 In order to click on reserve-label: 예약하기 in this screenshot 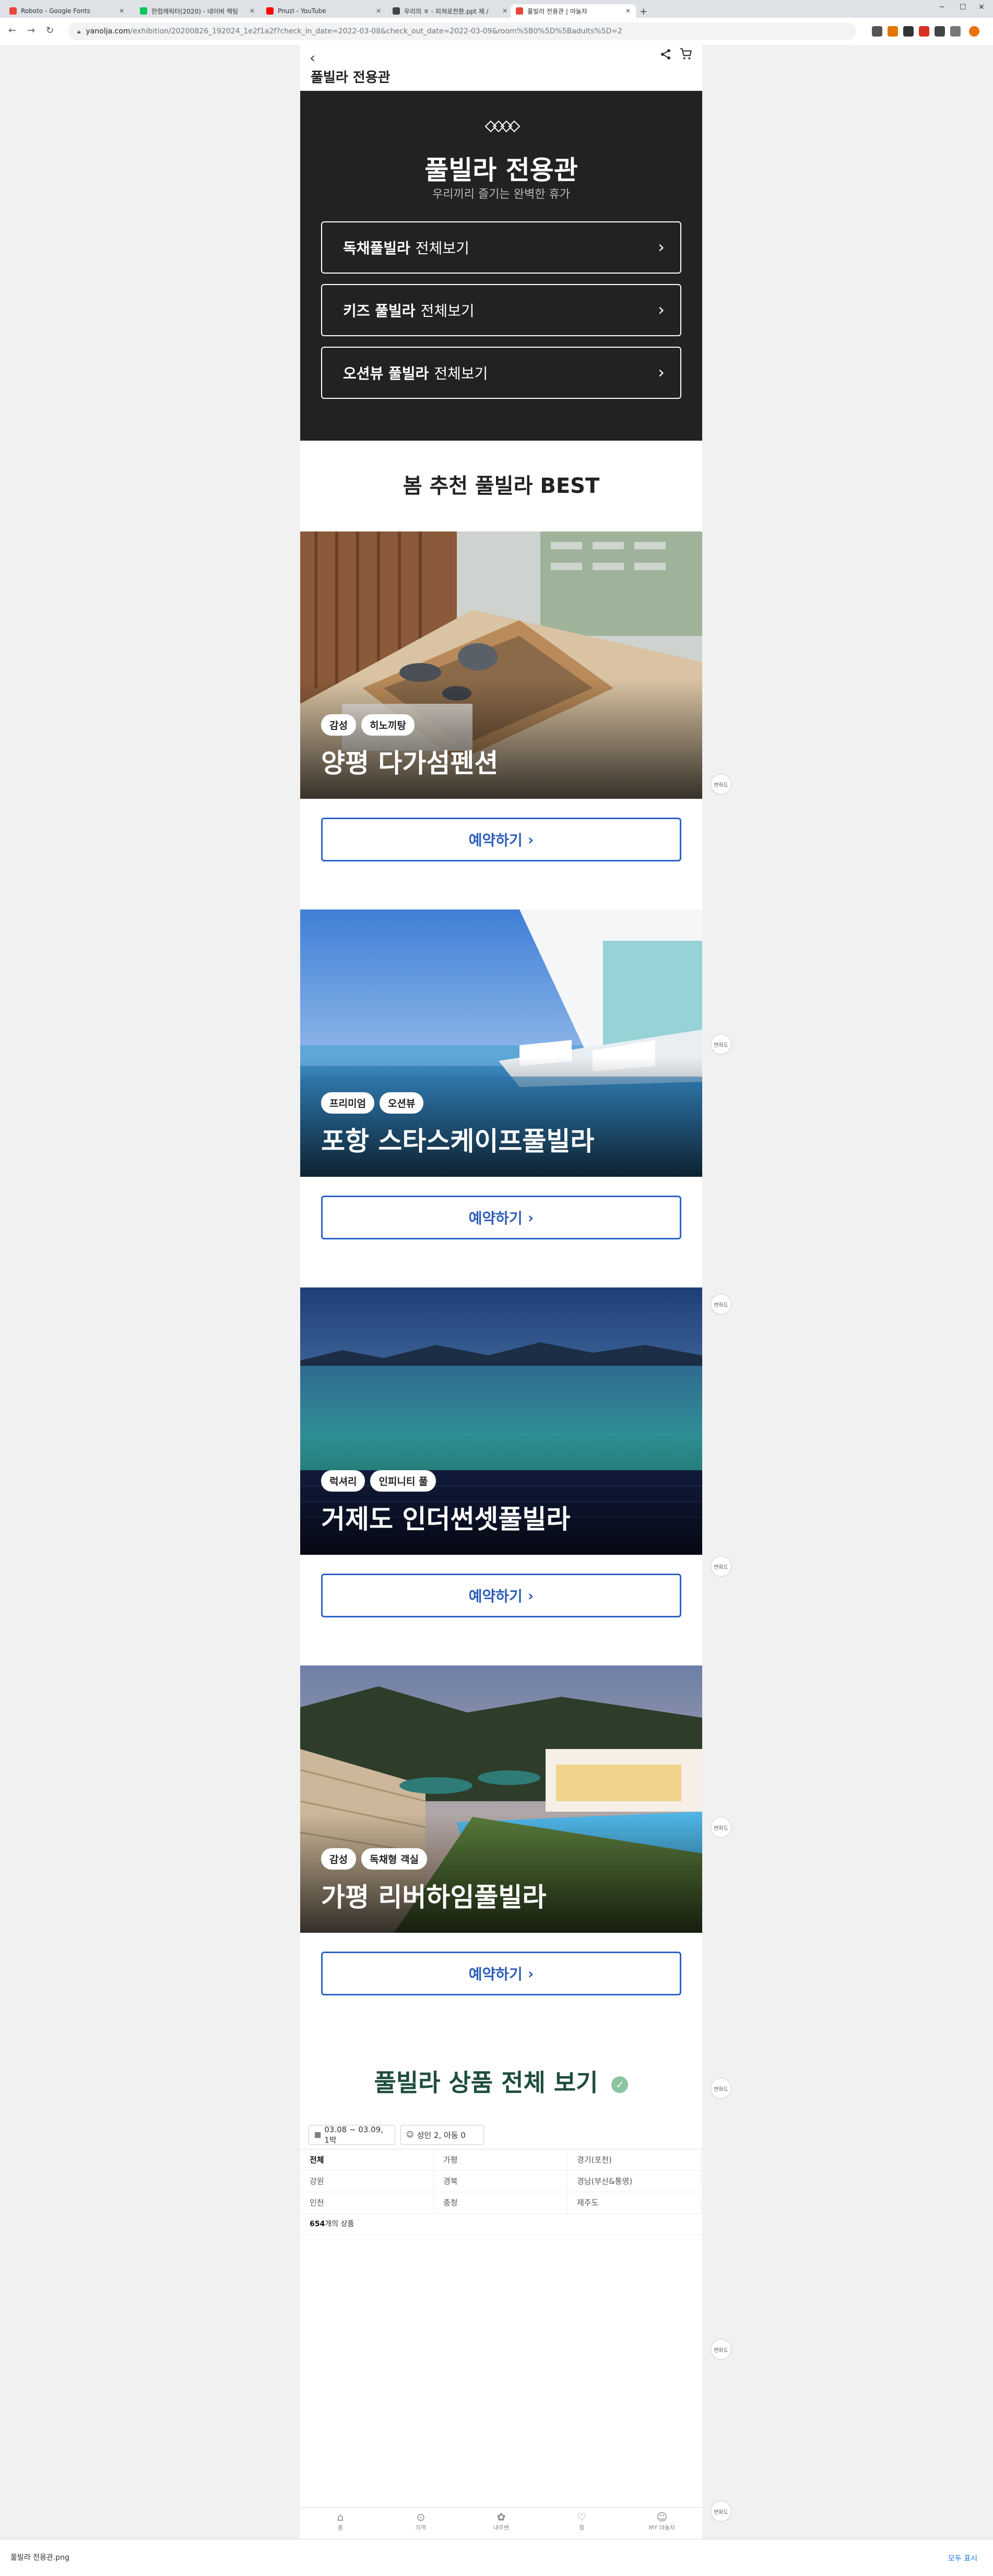, I will do `click(495, 1596)`.